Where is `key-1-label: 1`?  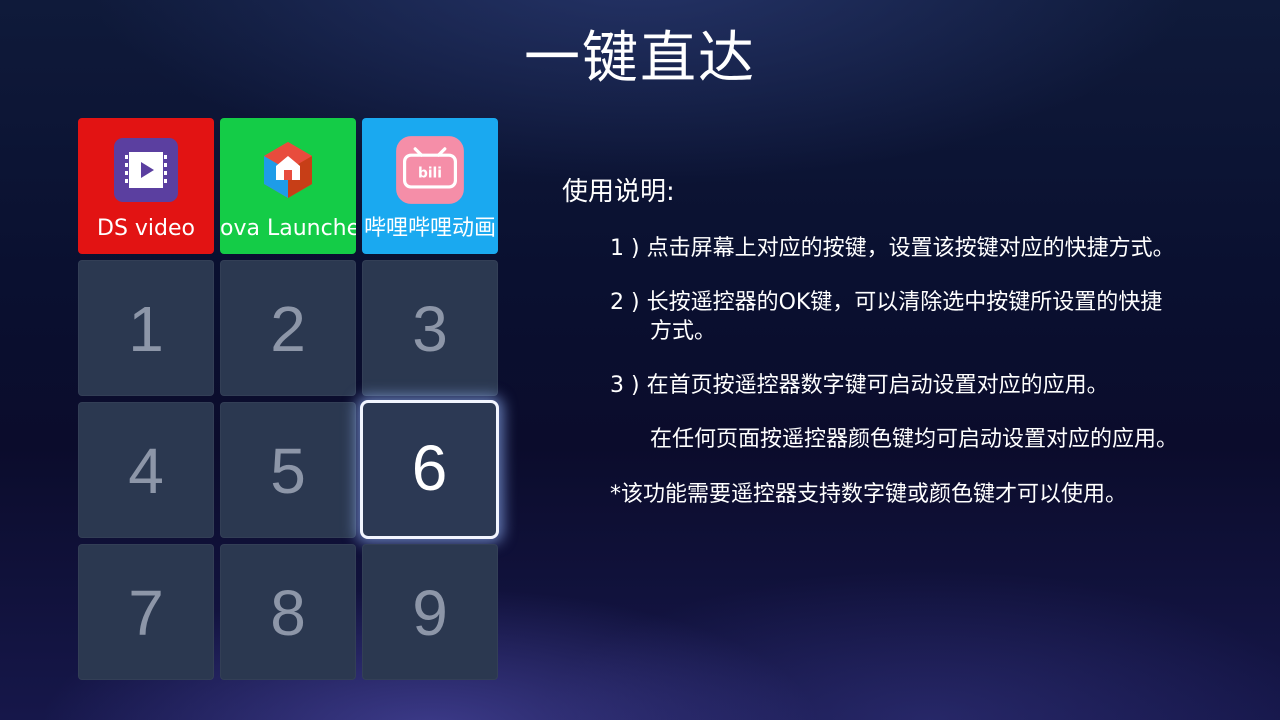 key-1-label: 1 is located at coordinates (146, 329).